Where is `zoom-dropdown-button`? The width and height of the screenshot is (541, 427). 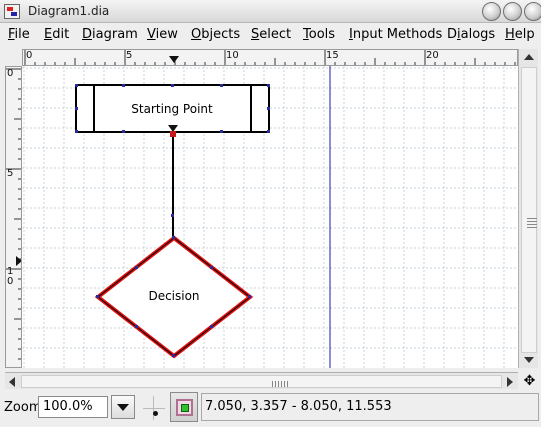 zoom-dropdown-button is located at coordinates (123, 407).